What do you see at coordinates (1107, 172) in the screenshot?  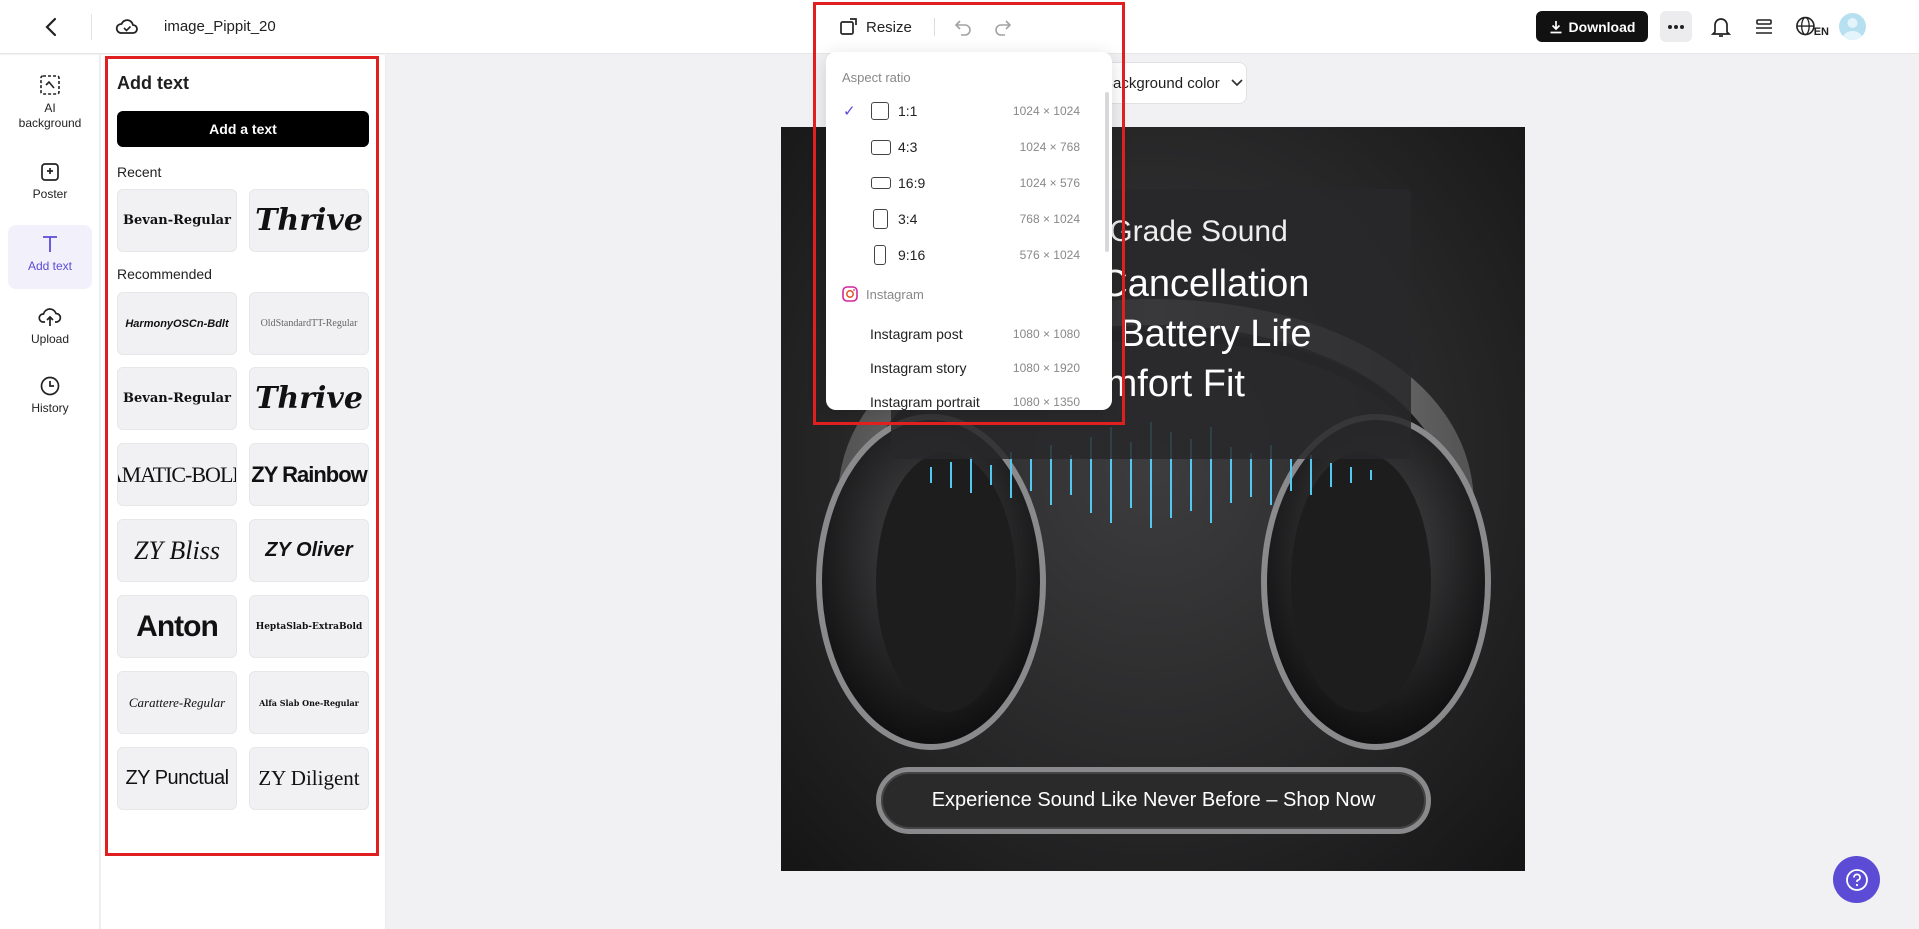 I see `menu-scrollbar` at bounding box center [1107, 172].